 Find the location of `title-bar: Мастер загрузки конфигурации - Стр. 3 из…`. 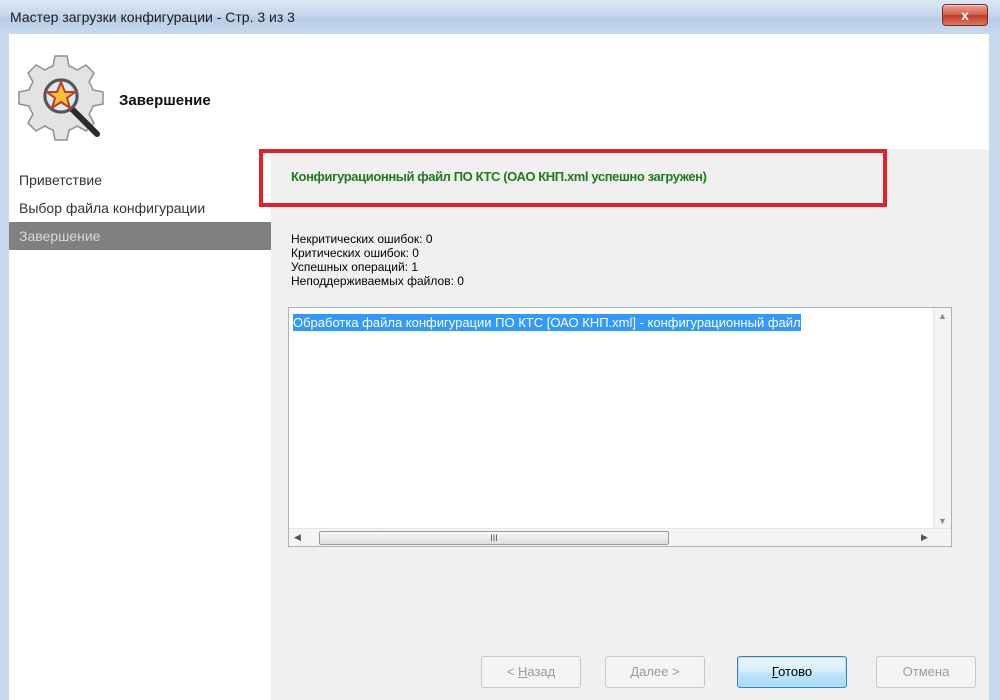

title-bar: Мастер загрузки конфигурации - Стр. 3 из… is located at coordinates (500, 17).